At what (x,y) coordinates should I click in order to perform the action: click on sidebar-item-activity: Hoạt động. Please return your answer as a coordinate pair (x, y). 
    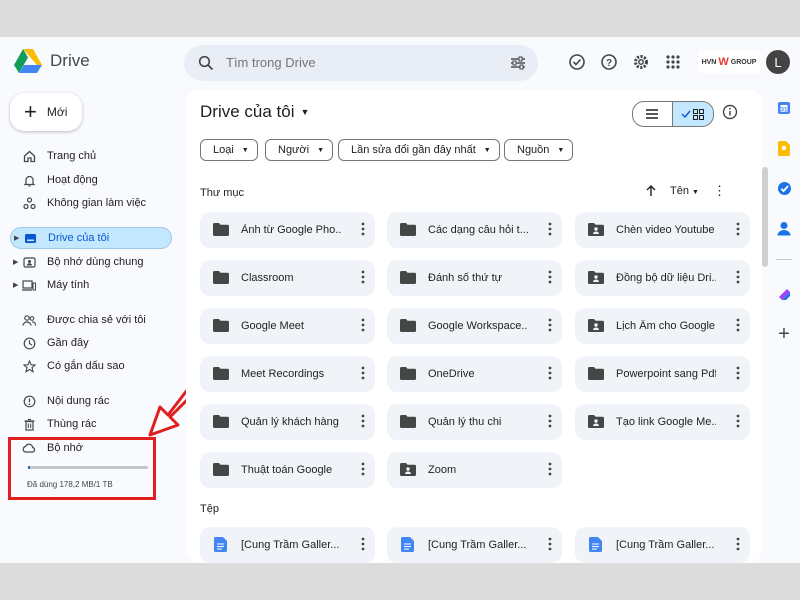
    Looking at the image, I should click on (90, 180).